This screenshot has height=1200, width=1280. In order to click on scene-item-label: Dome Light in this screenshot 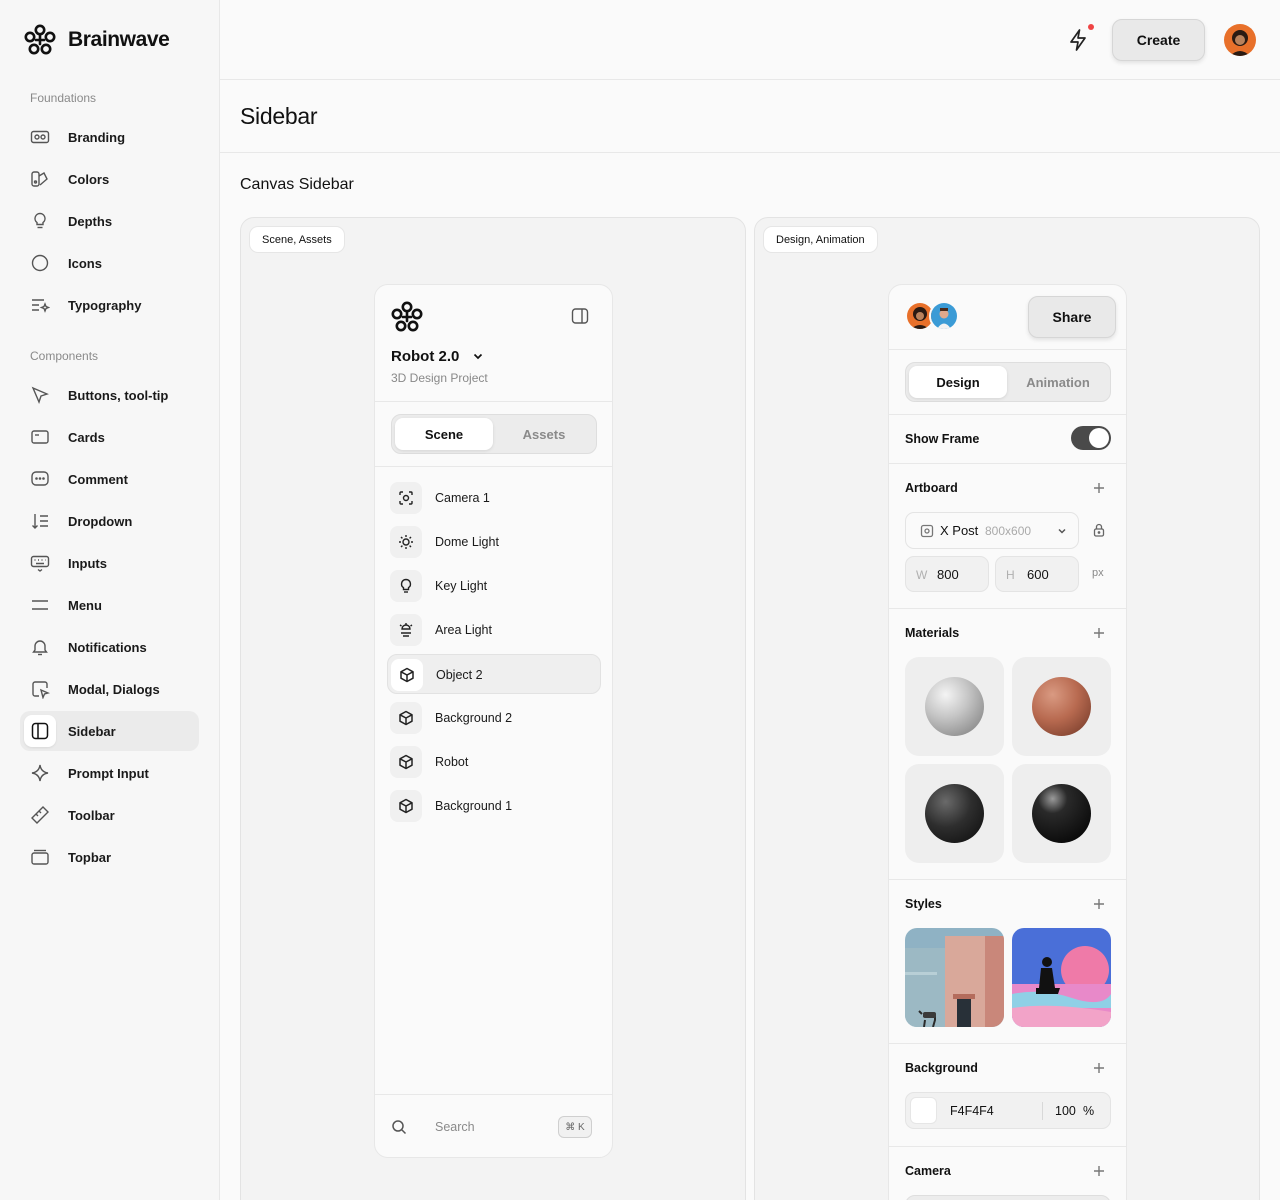, I will do `click(467, 542)`.